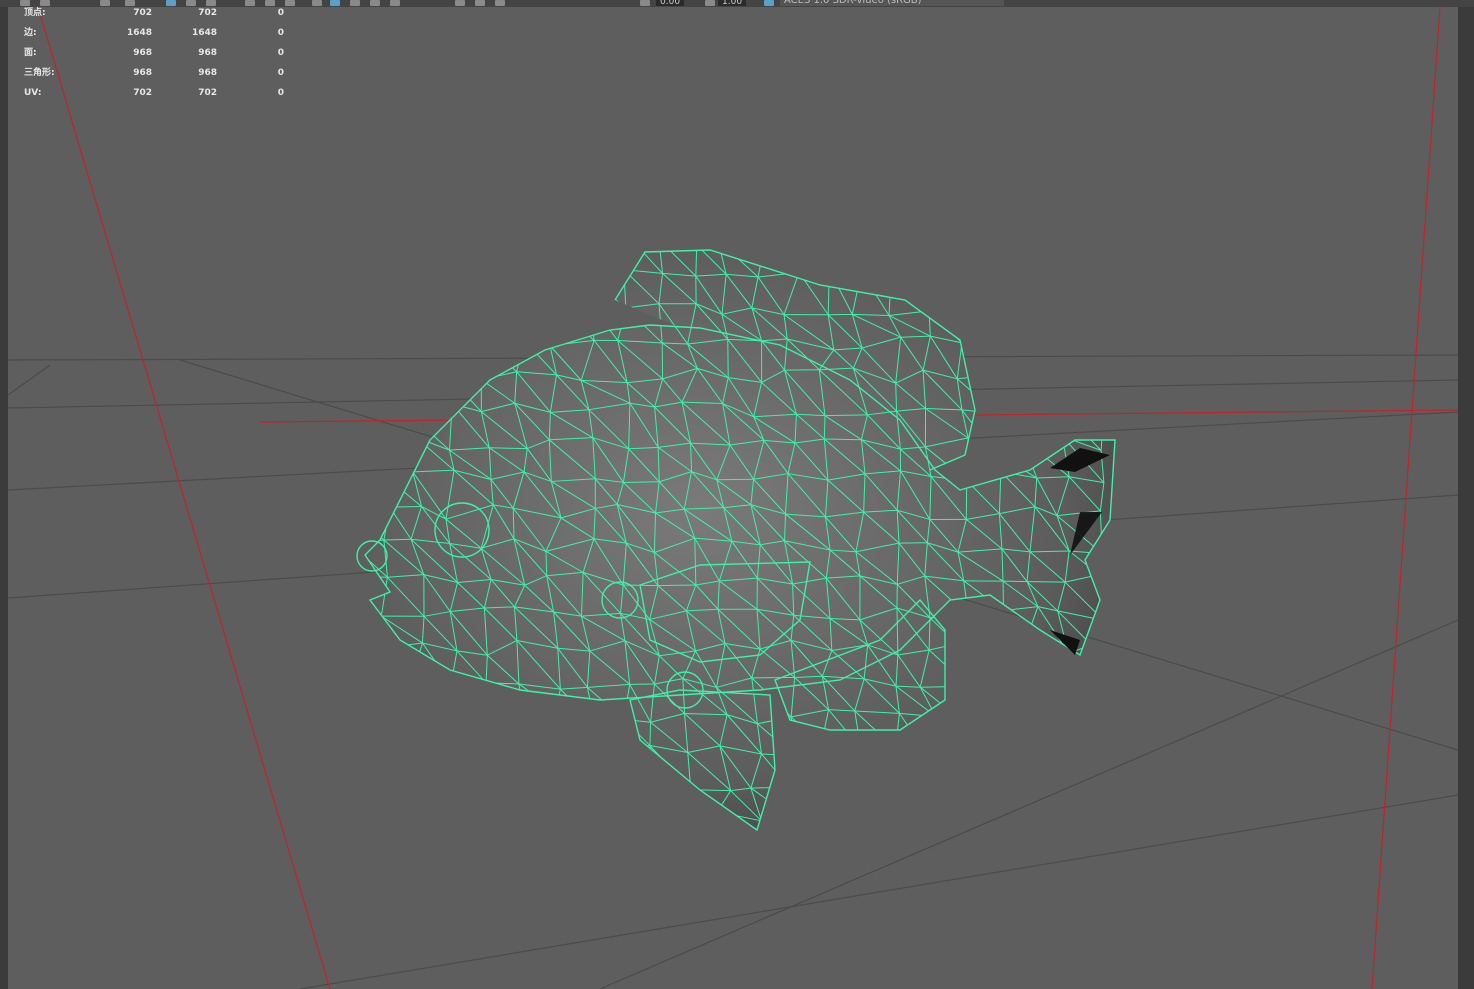 Image resolution: width=1474 pixels, height=989 pixels. Describe the element at coordinates (250, 3) in the screenshot. I see `safe-action-icon` at that location.